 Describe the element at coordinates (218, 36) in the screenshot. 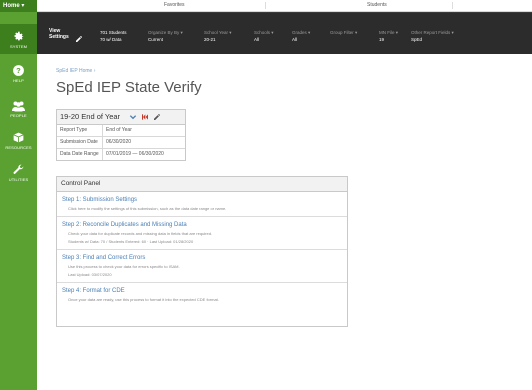

I see `filter-school-year: School Year ▾ 20-21` at that location.